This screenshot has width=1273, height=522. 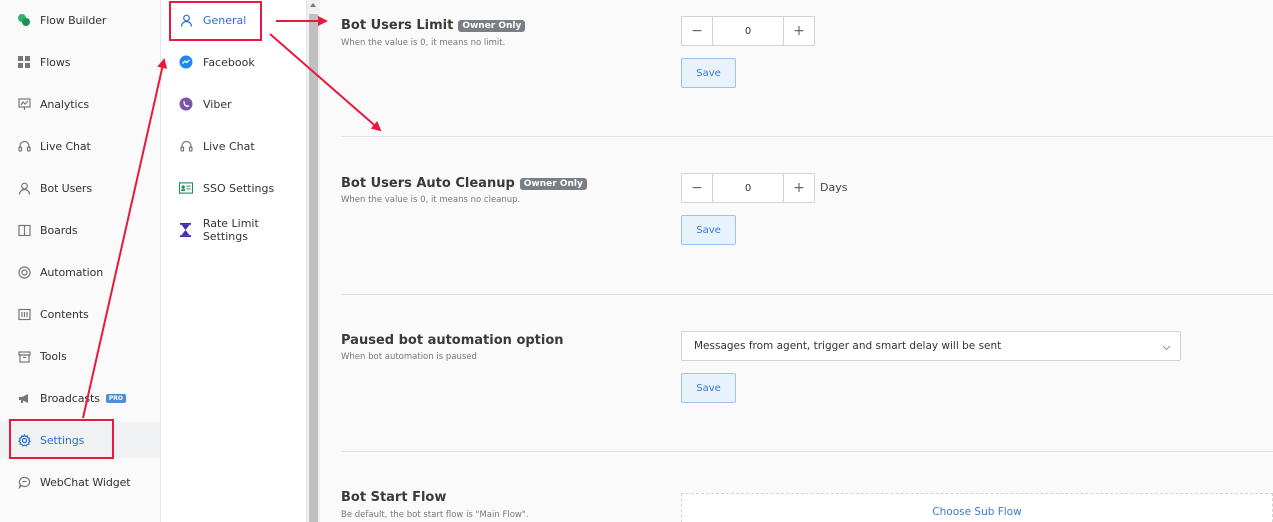 What do you see at coordinates (409, 357) in the screenshot?
I see `paused-option-desc: When bot automation is paused` at bounding box center [409, 357].